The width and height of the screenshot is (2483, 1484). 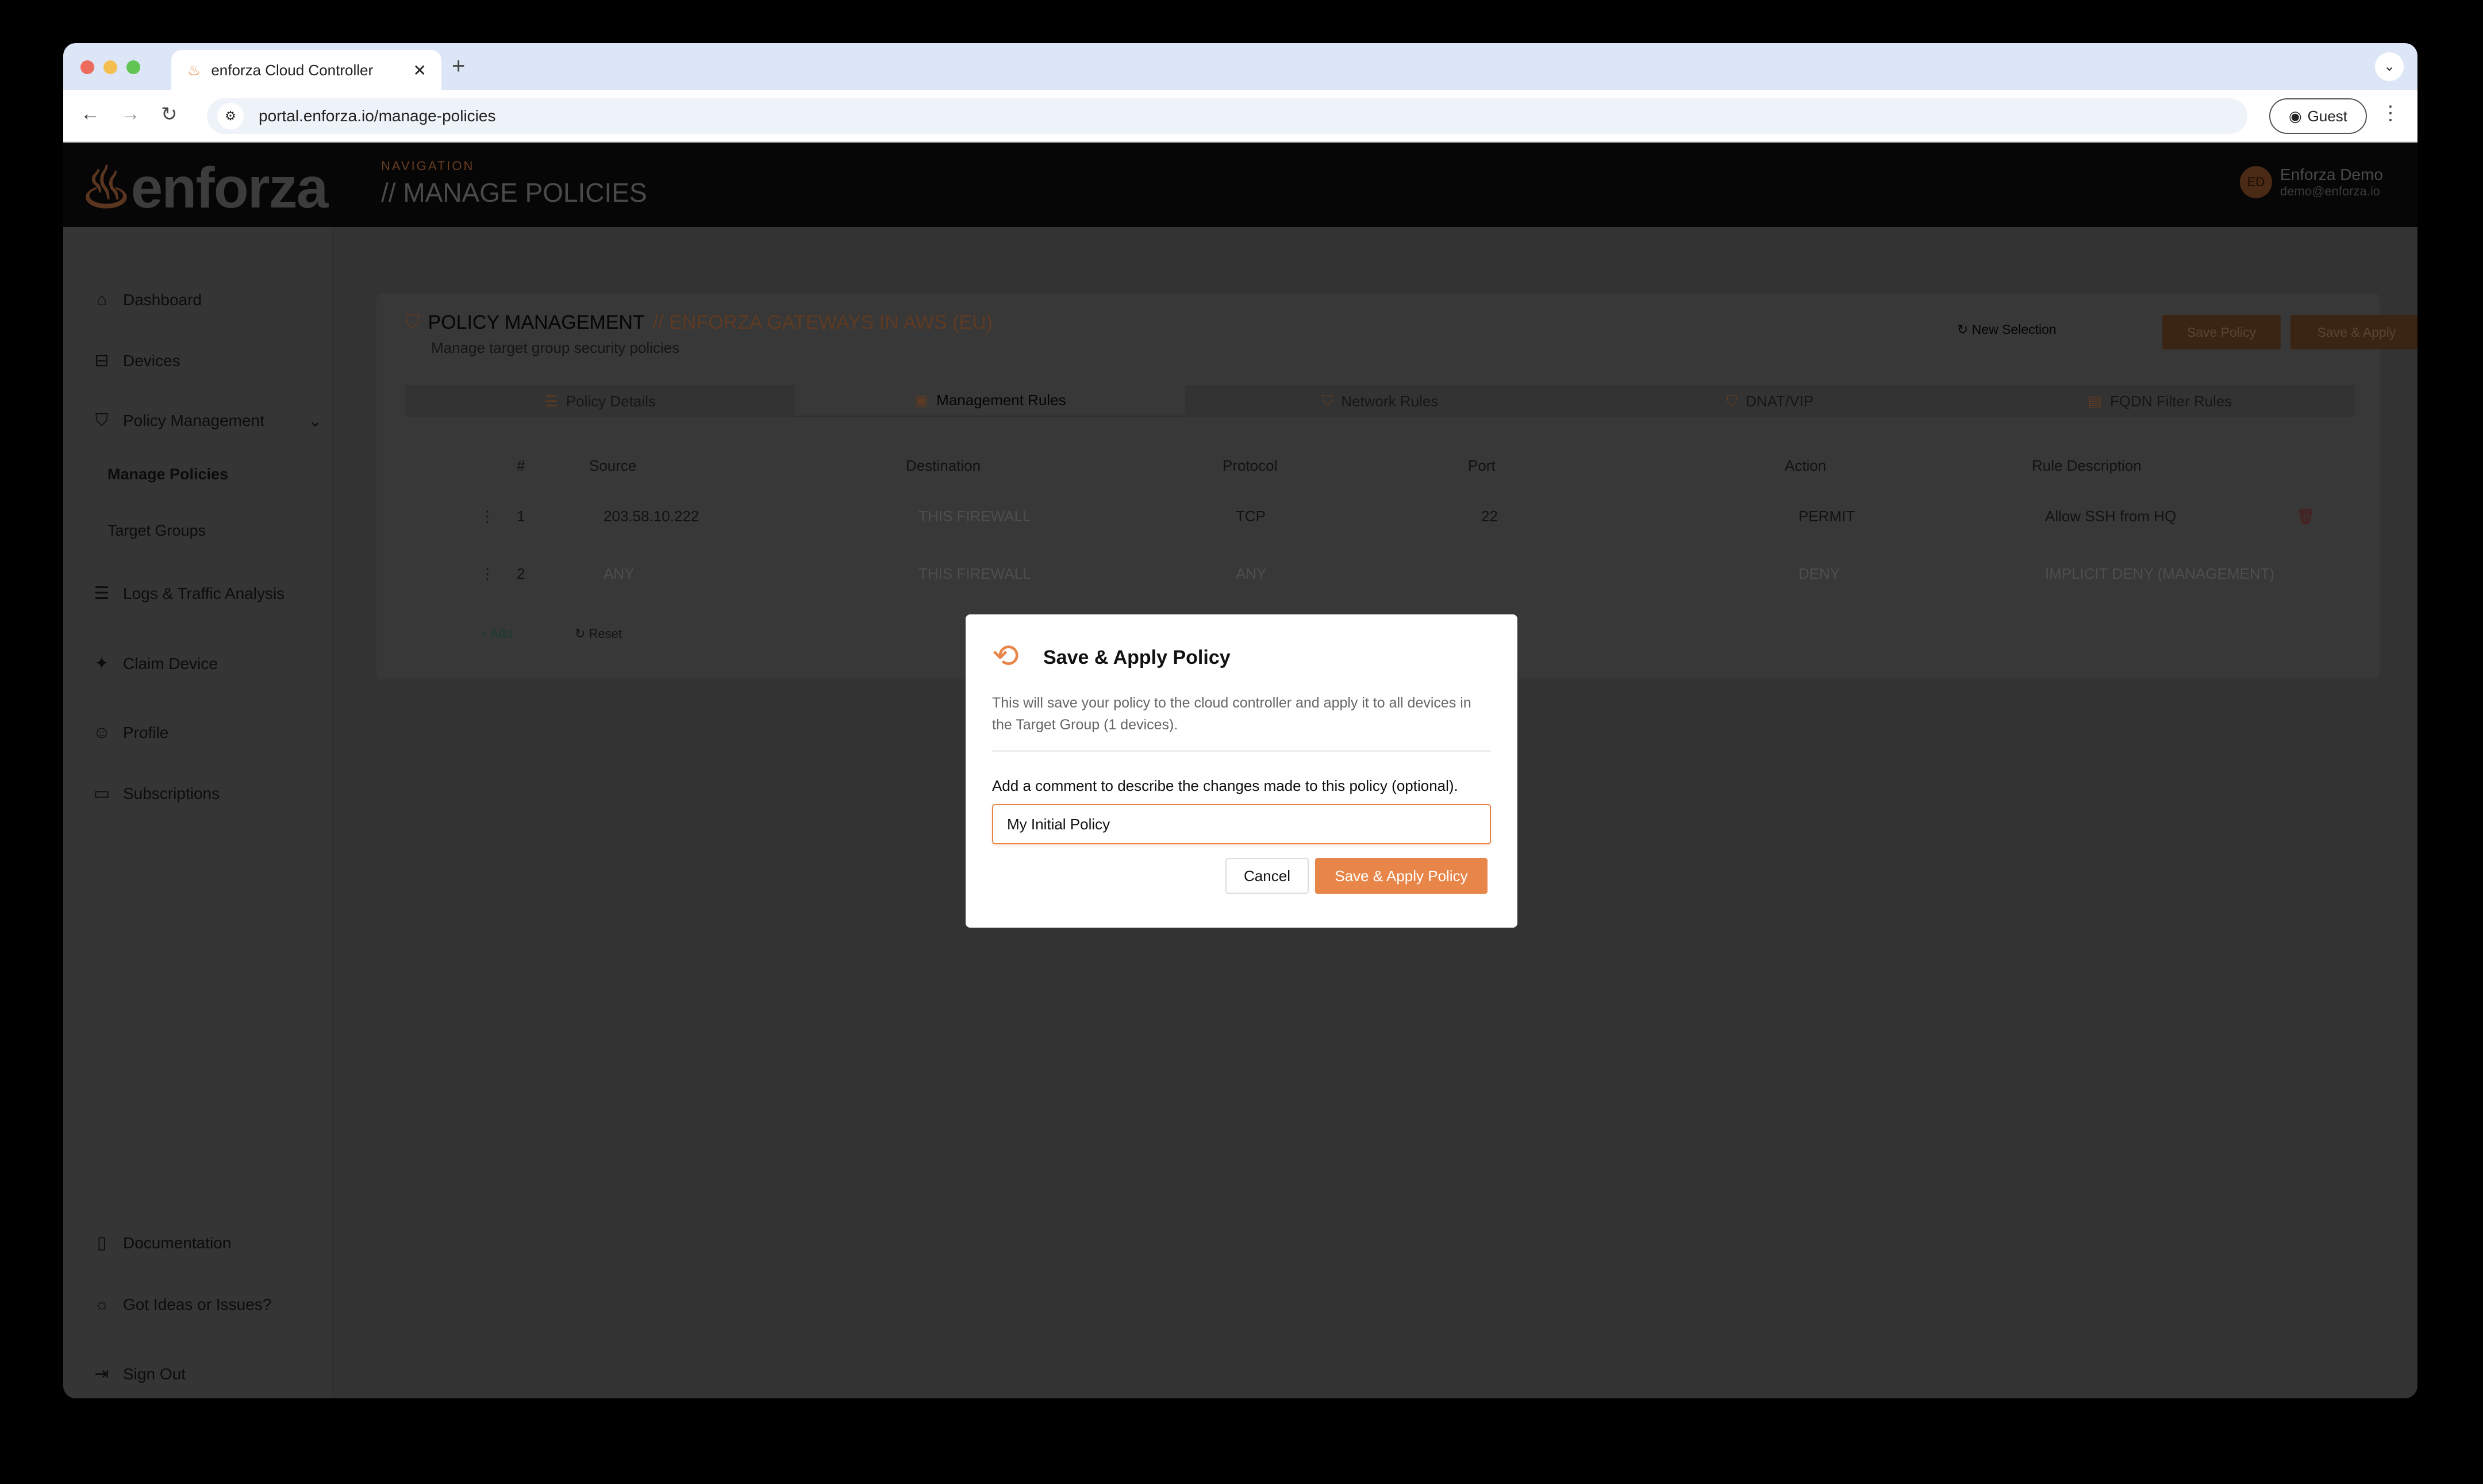 What do you see at coordinates (2007, 329) in the screenshot?
I see `new-selection-button: ↻ New Selection` at bounding box center [2007, 329].